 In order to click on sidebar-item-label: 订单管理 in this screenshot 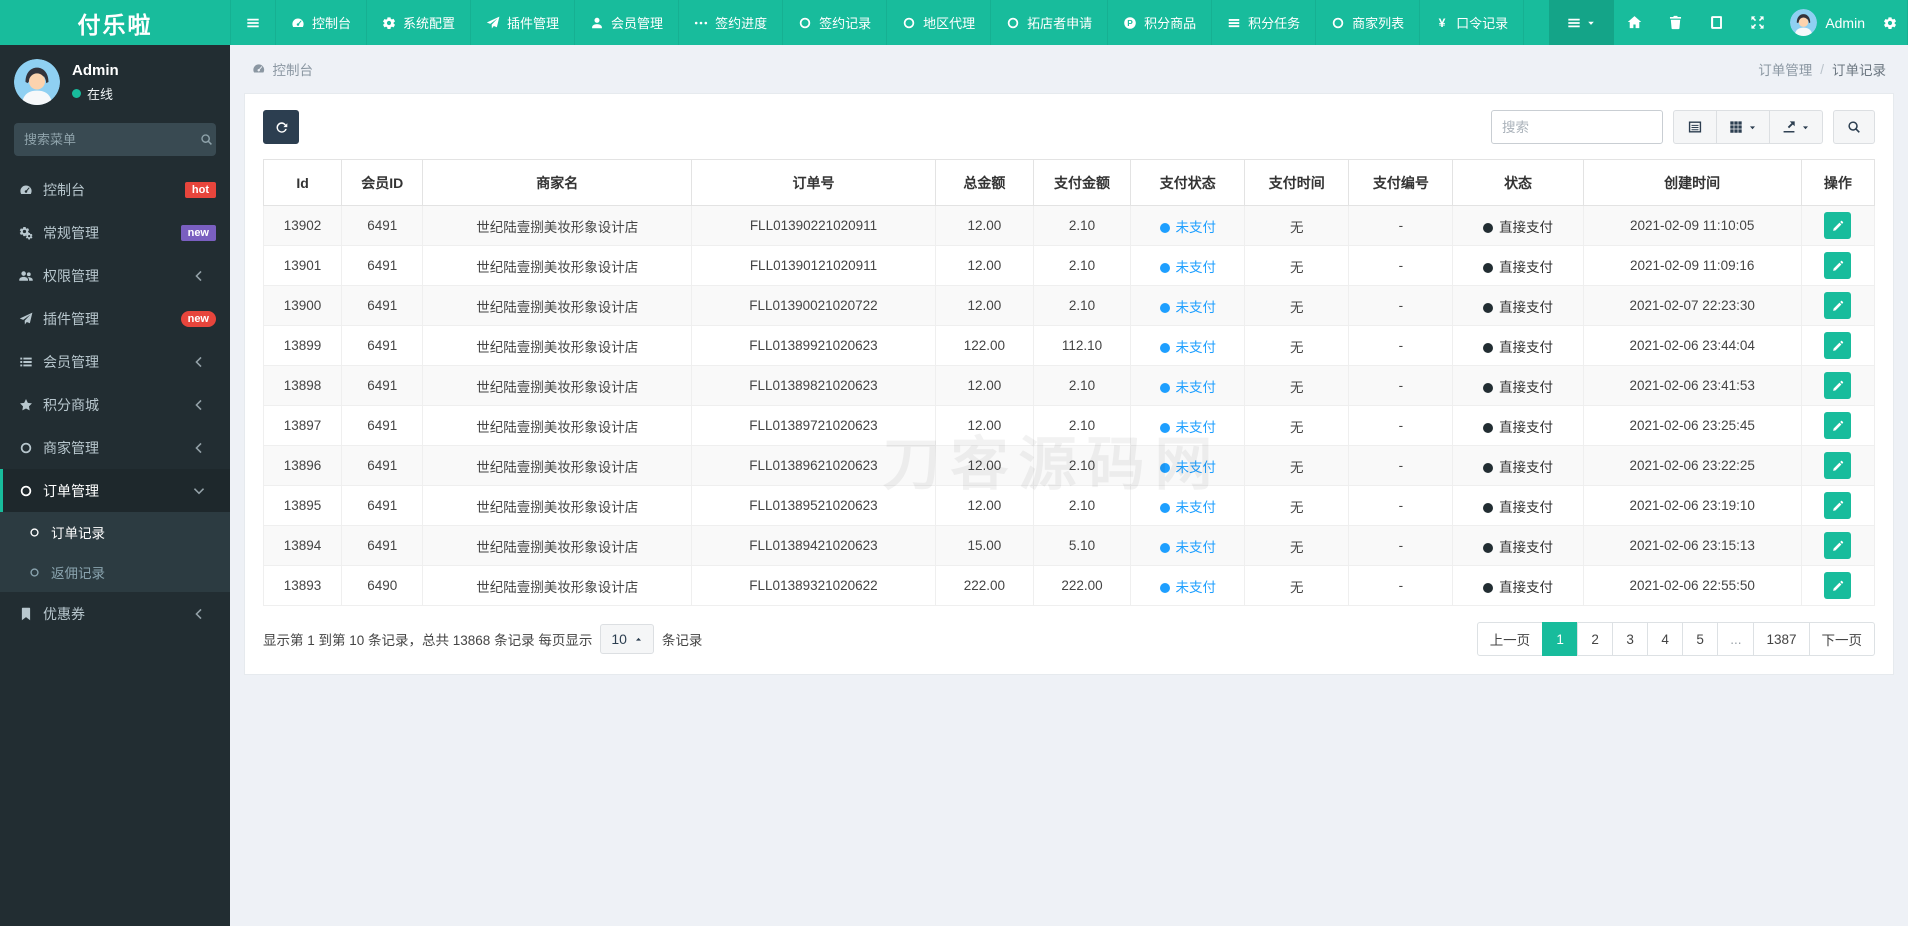, I will do `click(71, 490)`.